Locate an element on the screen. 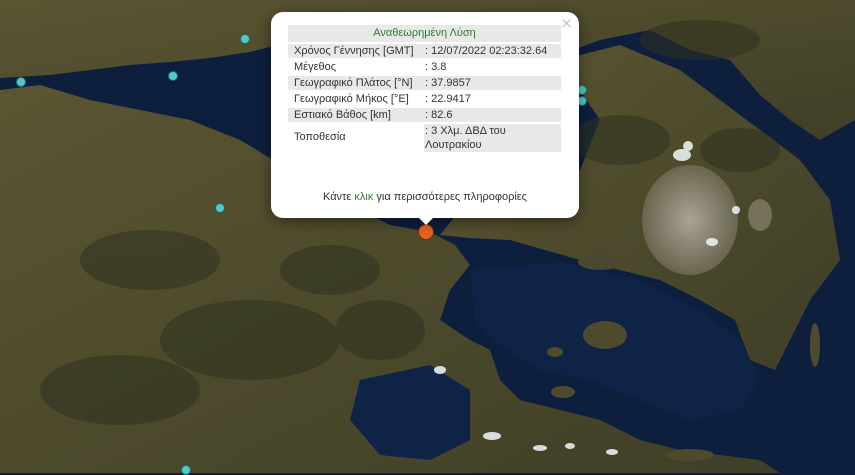 Image resolution: width=855 pixels, height=475 pixels. urban-minor is located at coordinates (760, 215).